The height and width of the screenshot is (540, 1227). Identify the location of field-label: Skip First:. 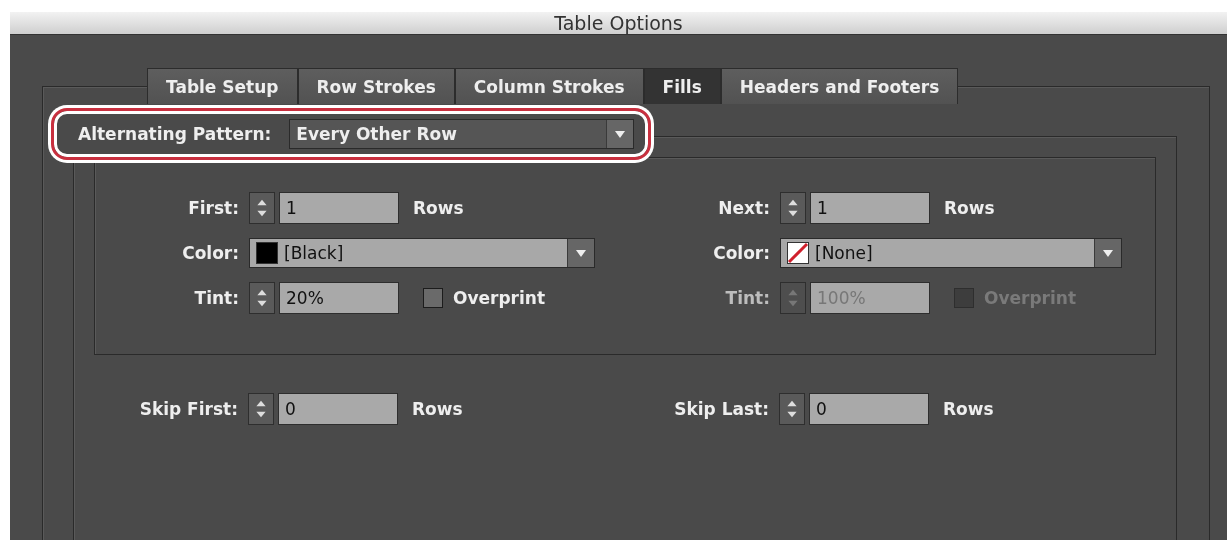
(188, 409).